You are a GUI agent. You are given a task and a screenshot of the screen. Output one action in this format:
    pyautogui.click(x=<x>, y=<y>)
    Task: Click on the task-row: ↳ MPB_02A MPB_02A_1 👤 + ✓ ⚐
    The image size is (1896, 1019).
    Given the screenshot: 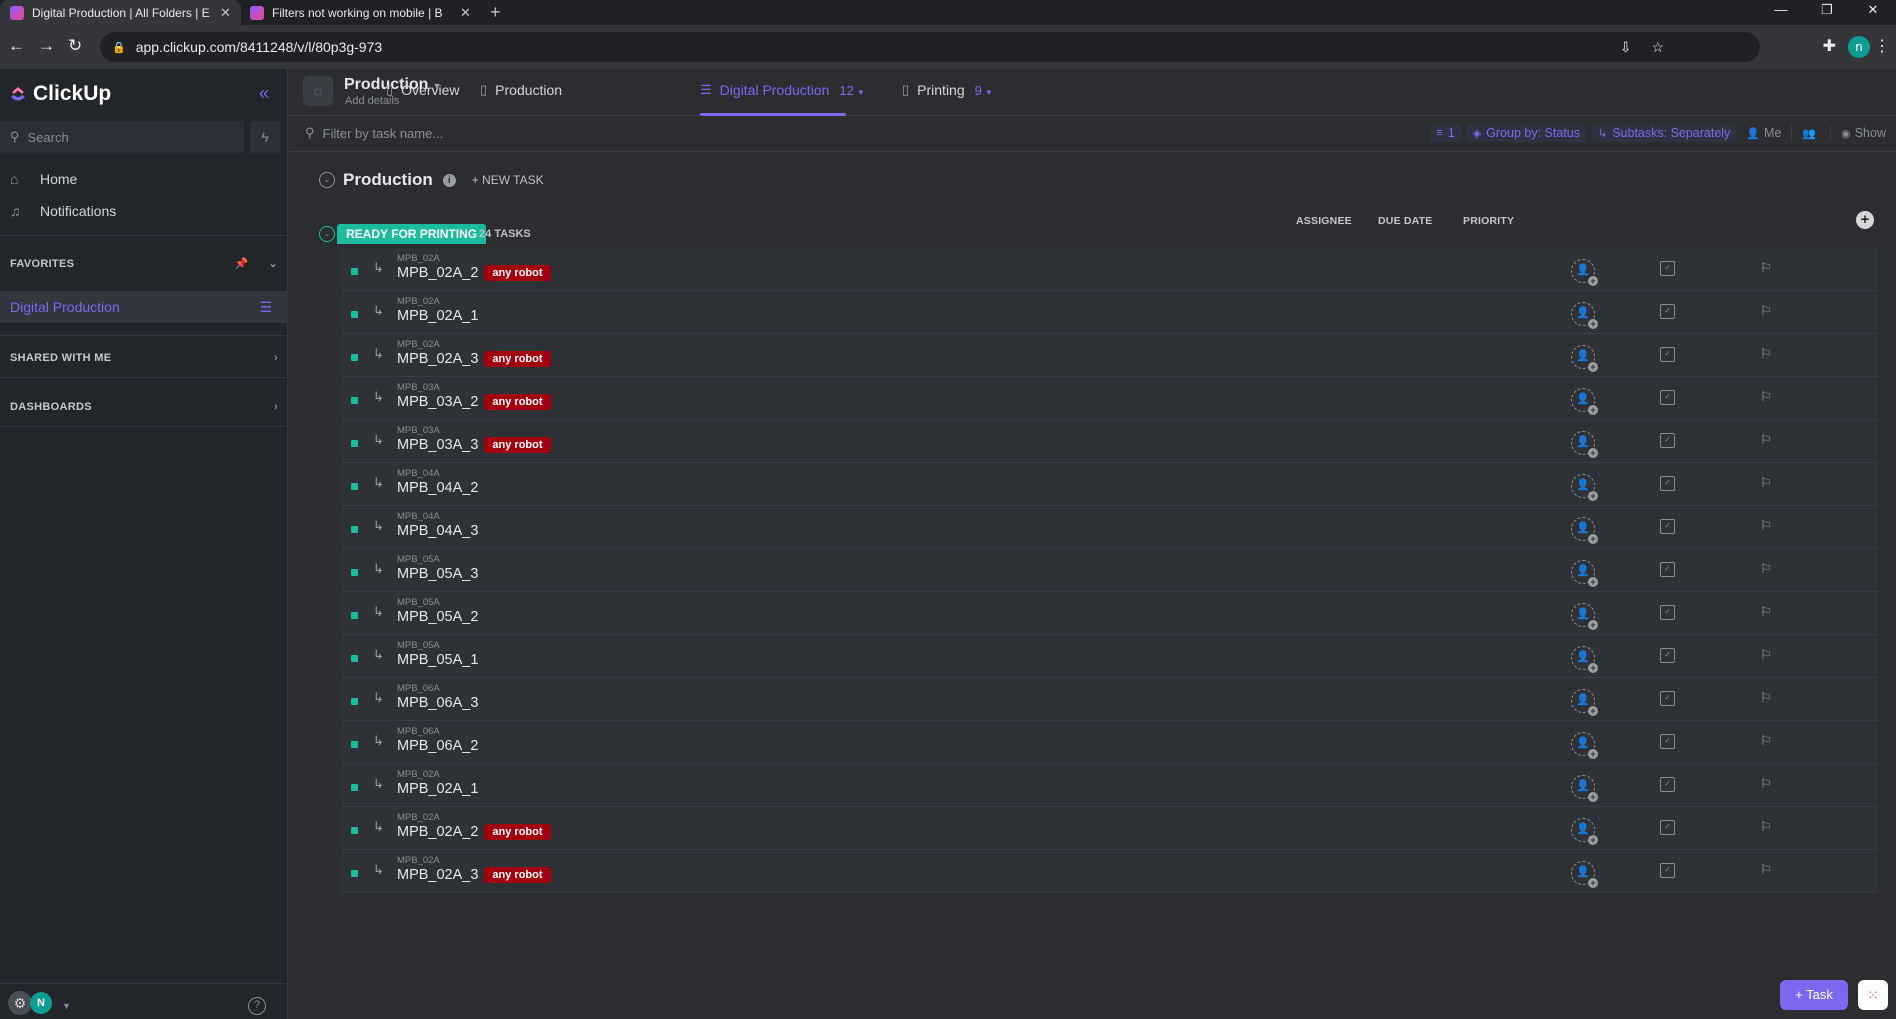 What is the action you would take?
    pyautogui.click(x=1109, y=785)
    